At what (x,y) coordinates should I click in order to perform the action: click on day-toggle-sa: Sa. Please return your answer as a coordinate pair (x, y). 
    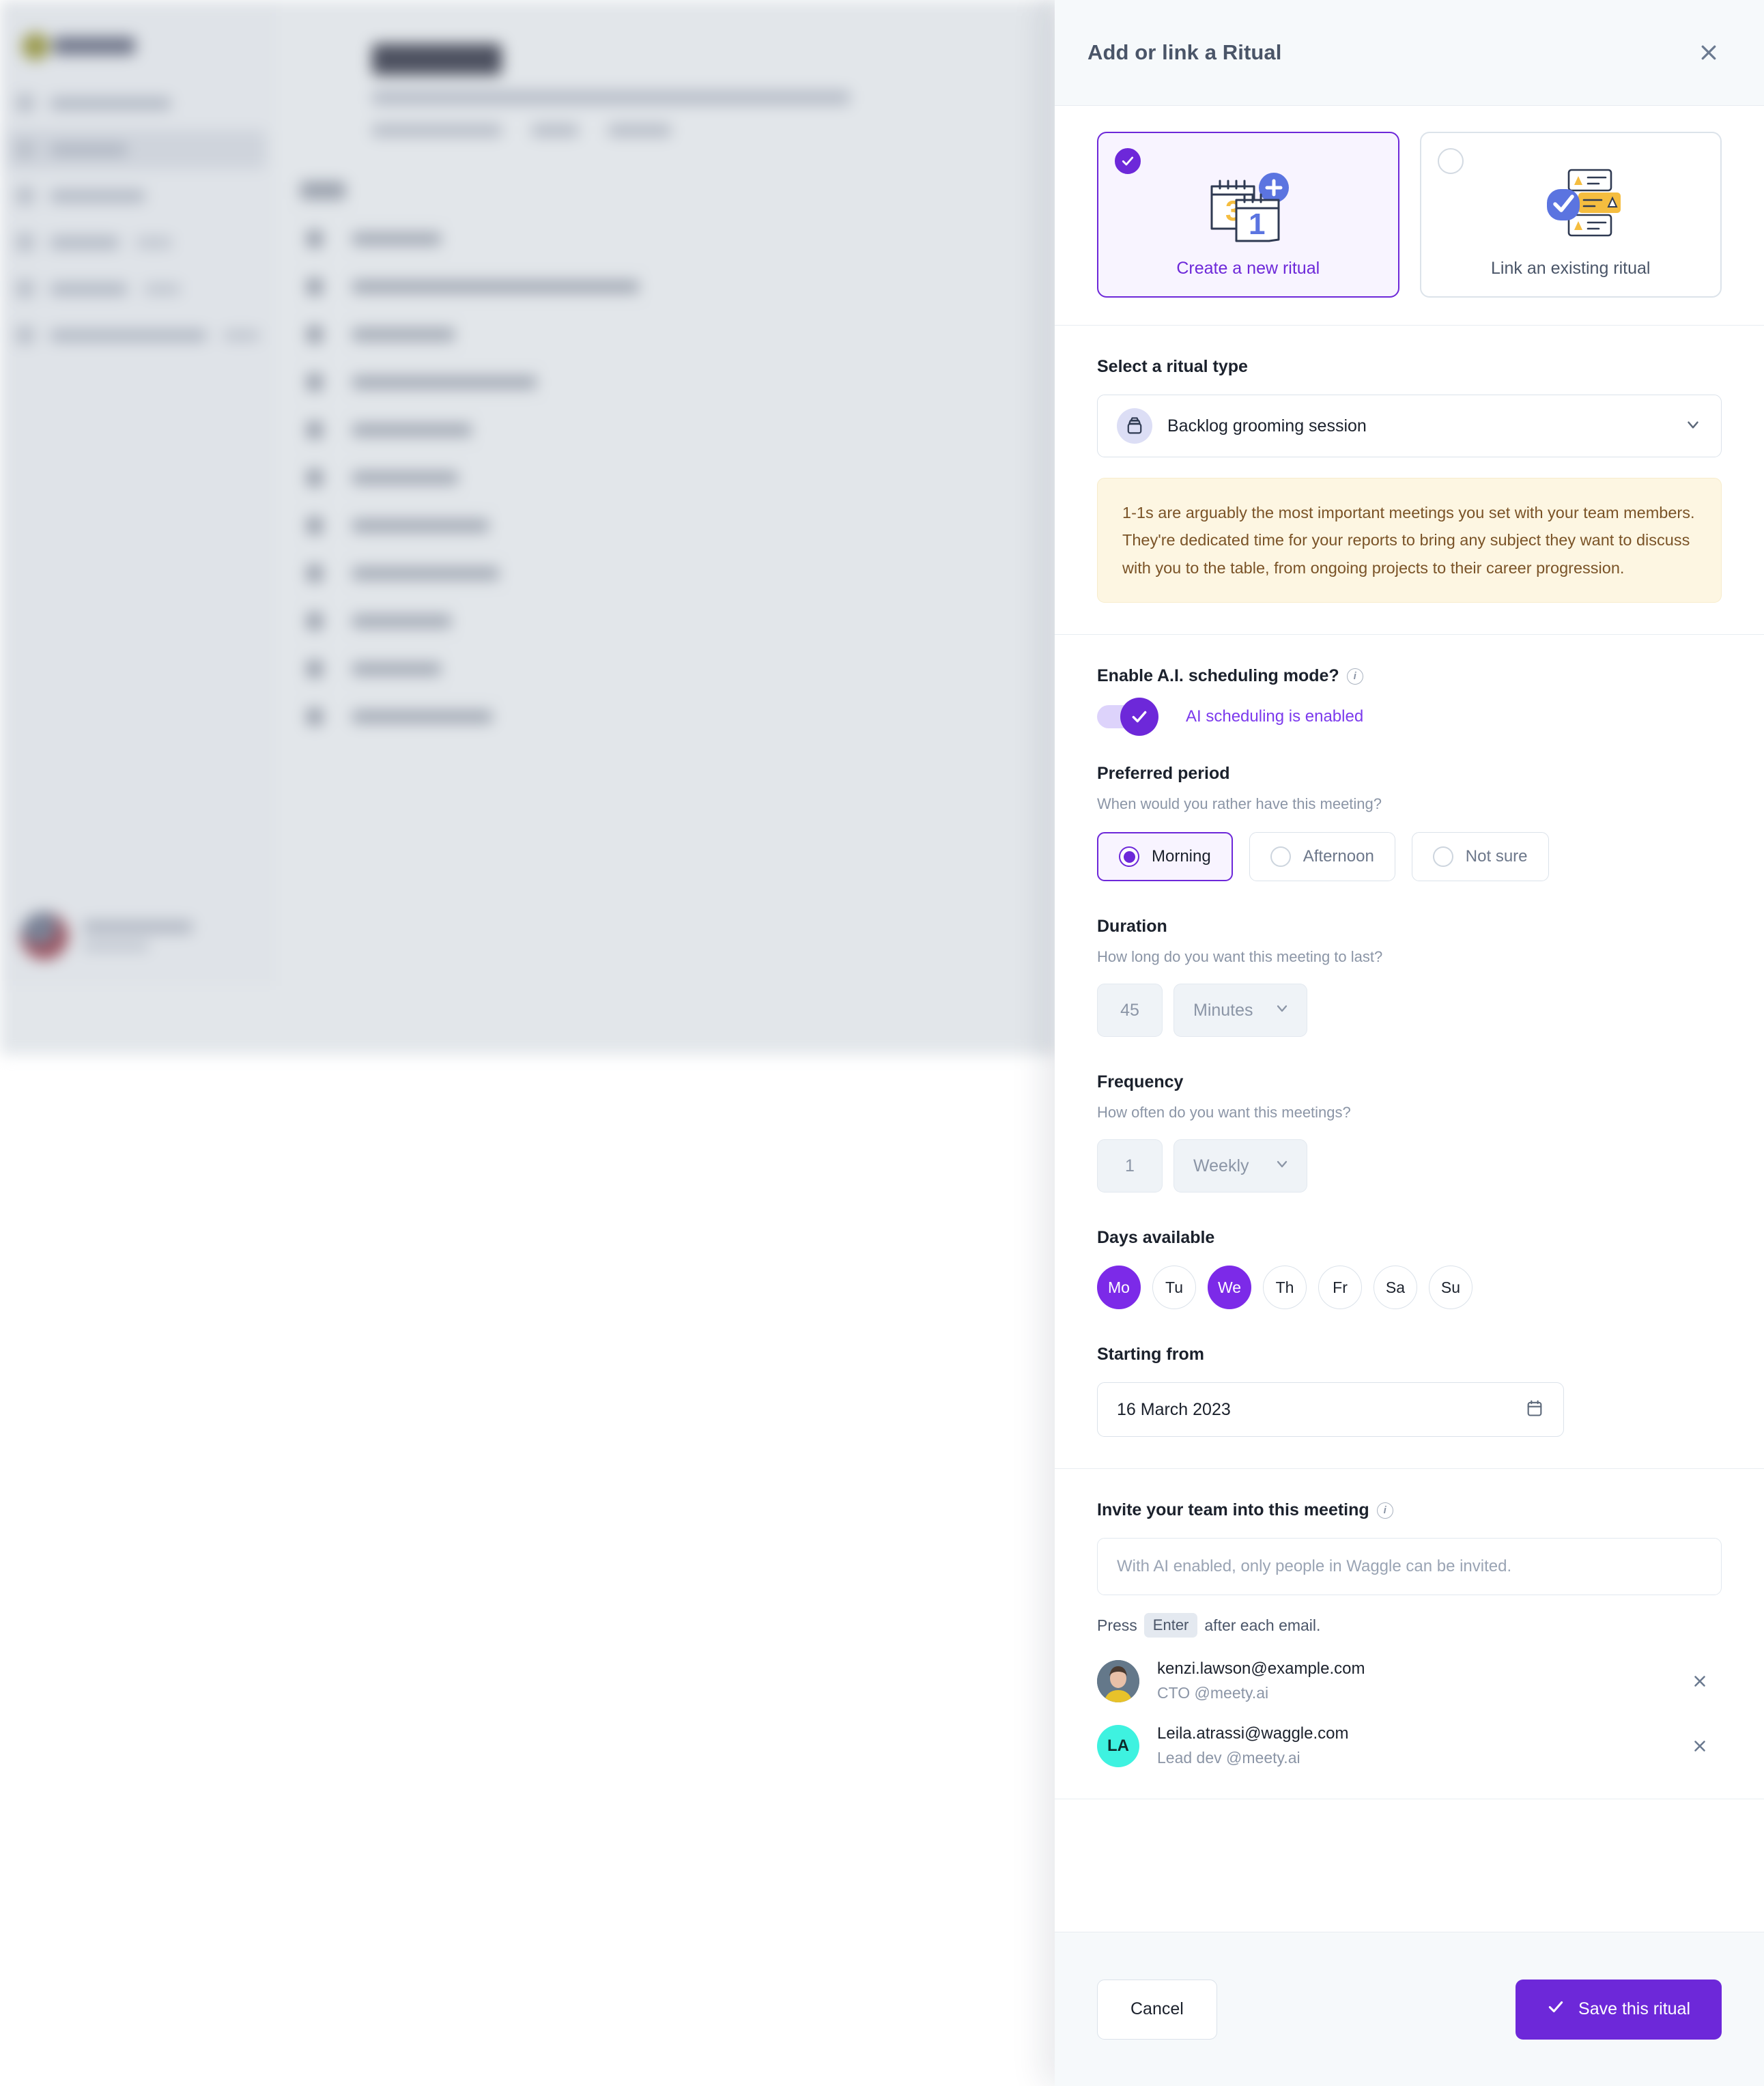
    Looking at the image, I should click on (1395, 1288).